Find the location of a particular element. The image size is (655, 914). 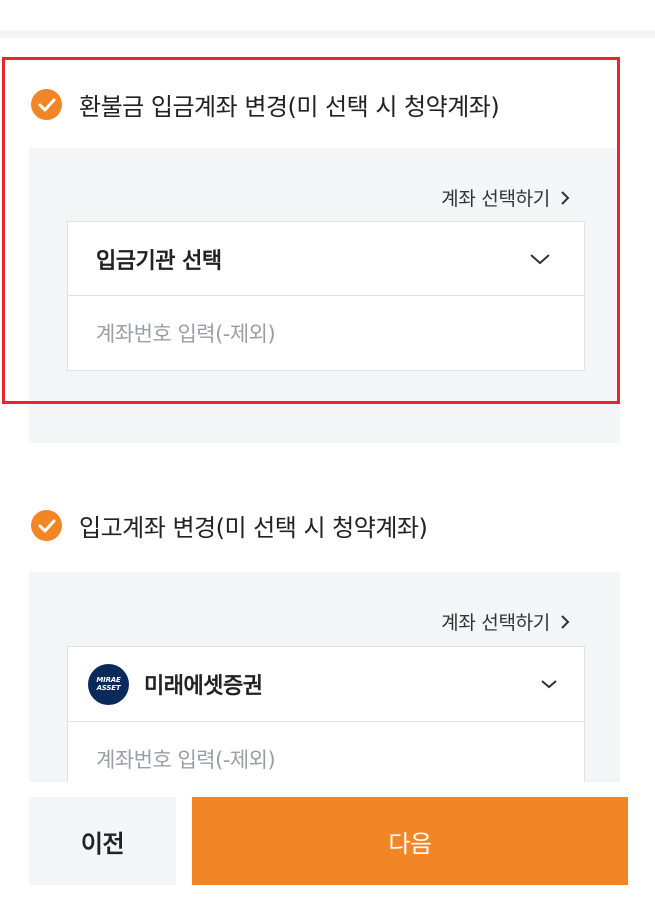

institution-select-label: 입금기관 선택 is located at coordinates (159, 261).